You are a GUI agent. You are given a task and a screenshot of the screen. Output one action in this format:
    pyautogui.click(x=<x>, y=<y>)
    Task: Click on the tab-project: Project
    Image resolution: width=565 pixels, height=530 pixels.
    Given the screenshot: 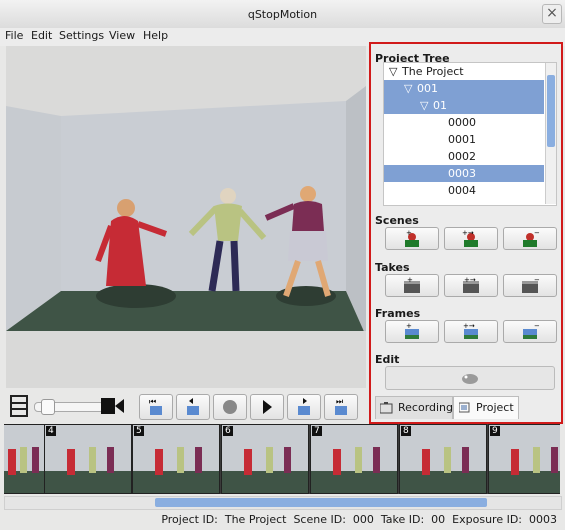 What is the action you would take?
    pyautogui.click(x=486, y=407)
    